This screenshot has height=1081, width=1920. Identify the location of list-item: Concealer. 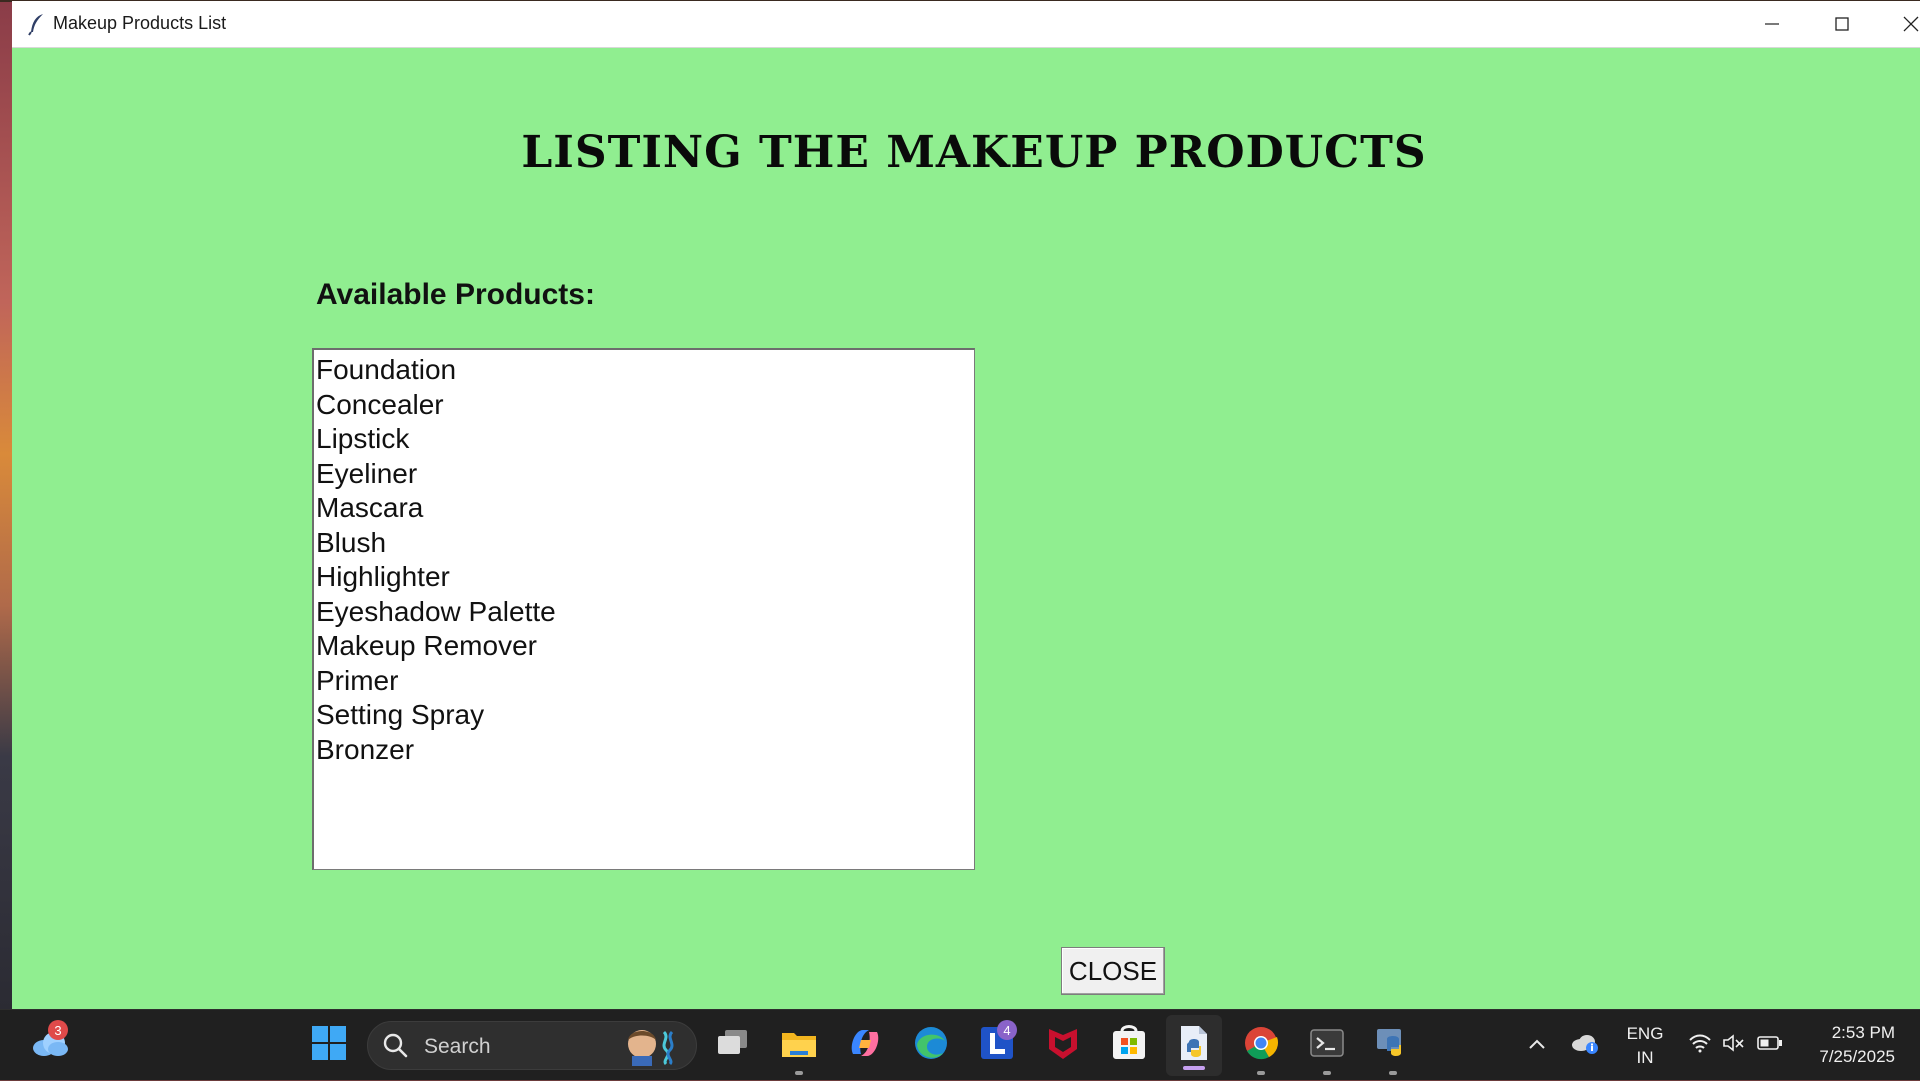
(644, 405).